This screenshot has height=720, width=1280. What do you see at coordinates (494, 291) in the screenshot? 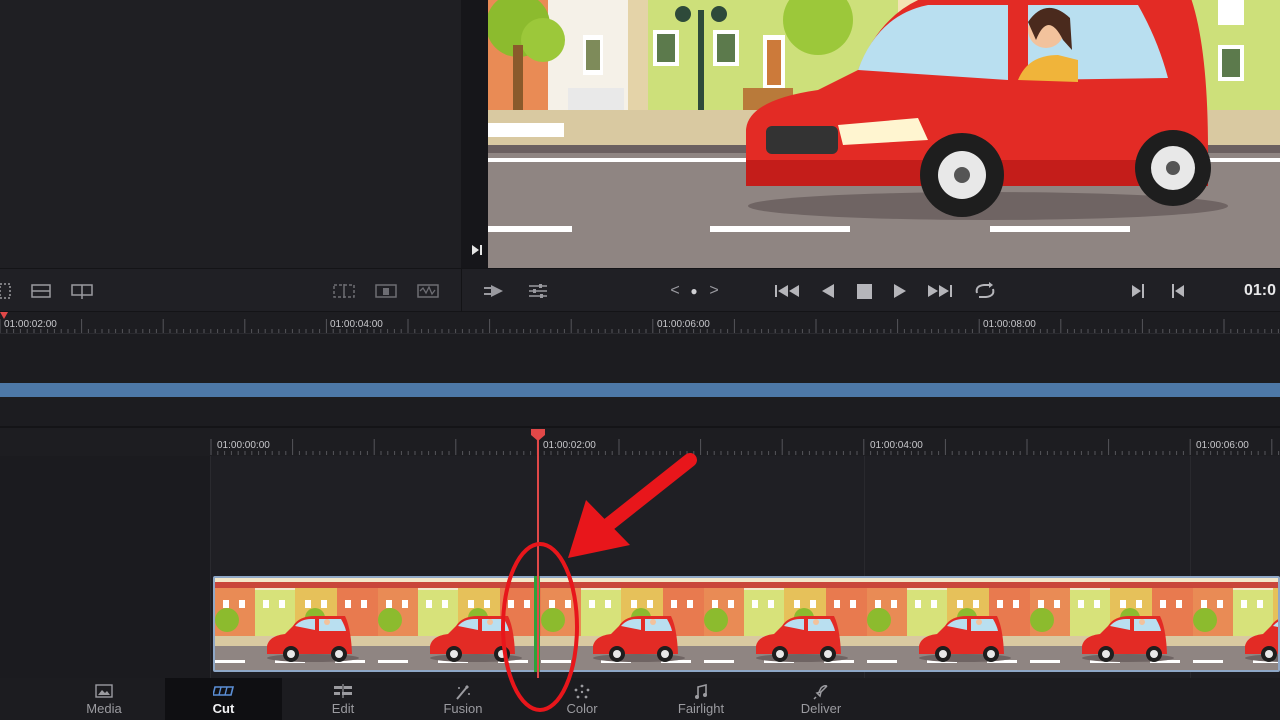
I see `source-overwrite-icon` at bounding box center [494, 291].